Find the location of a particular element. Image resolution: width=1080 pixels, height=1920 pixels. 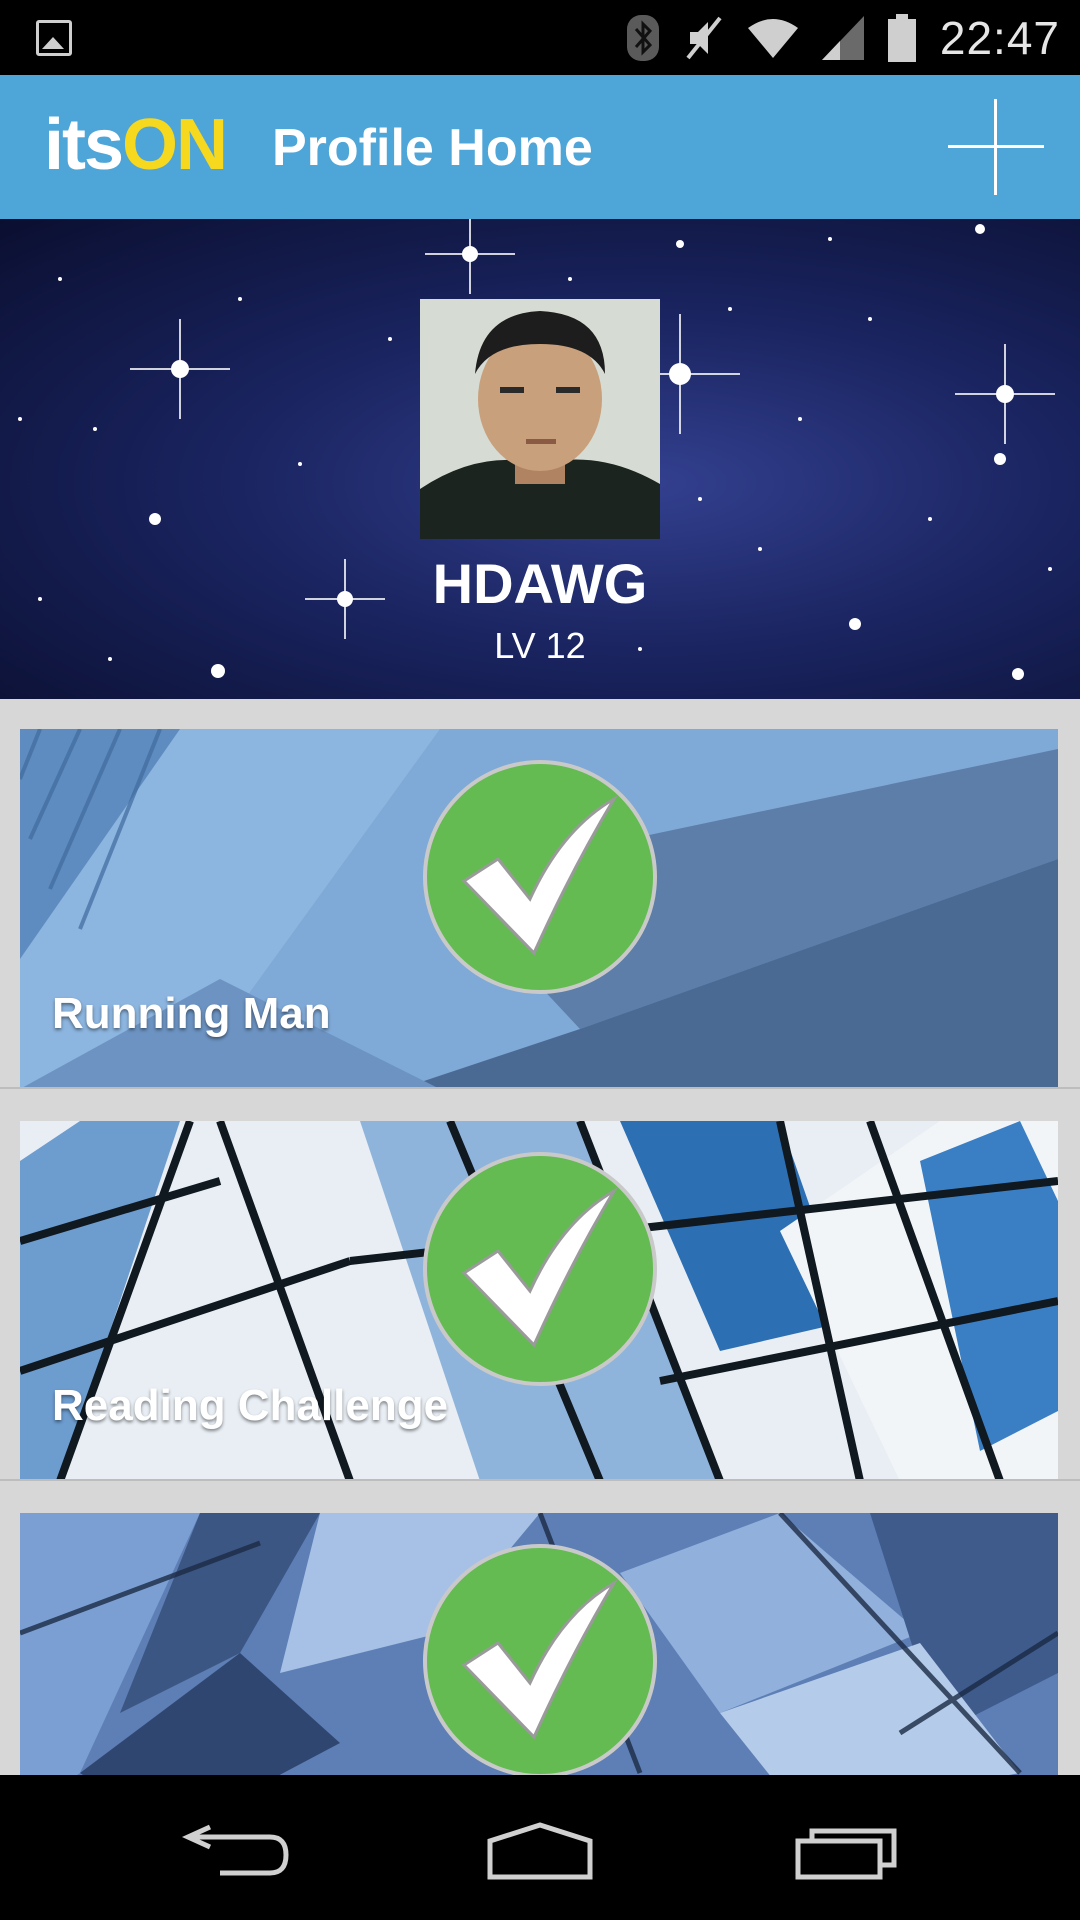

avatar-photo is located at coordinates (540, 419).